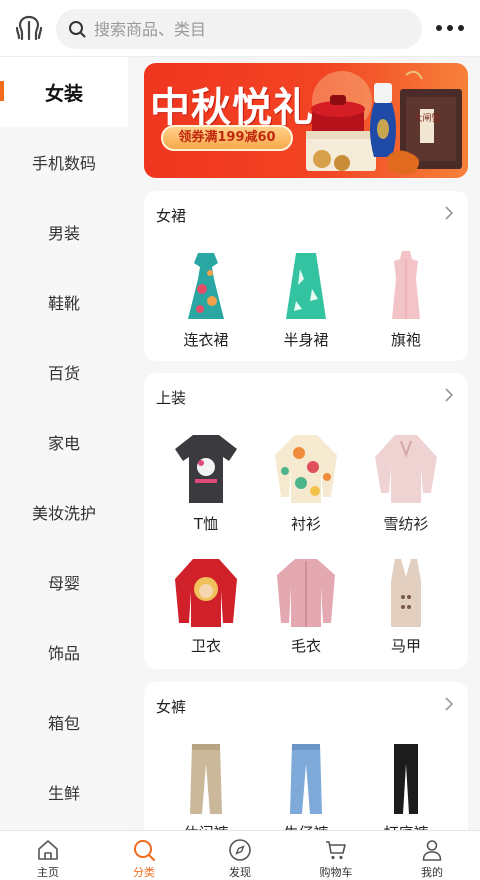 The height and width of the screenshot is (880, 480). I want to click on category-item: 打底裤, so click(406, 785).